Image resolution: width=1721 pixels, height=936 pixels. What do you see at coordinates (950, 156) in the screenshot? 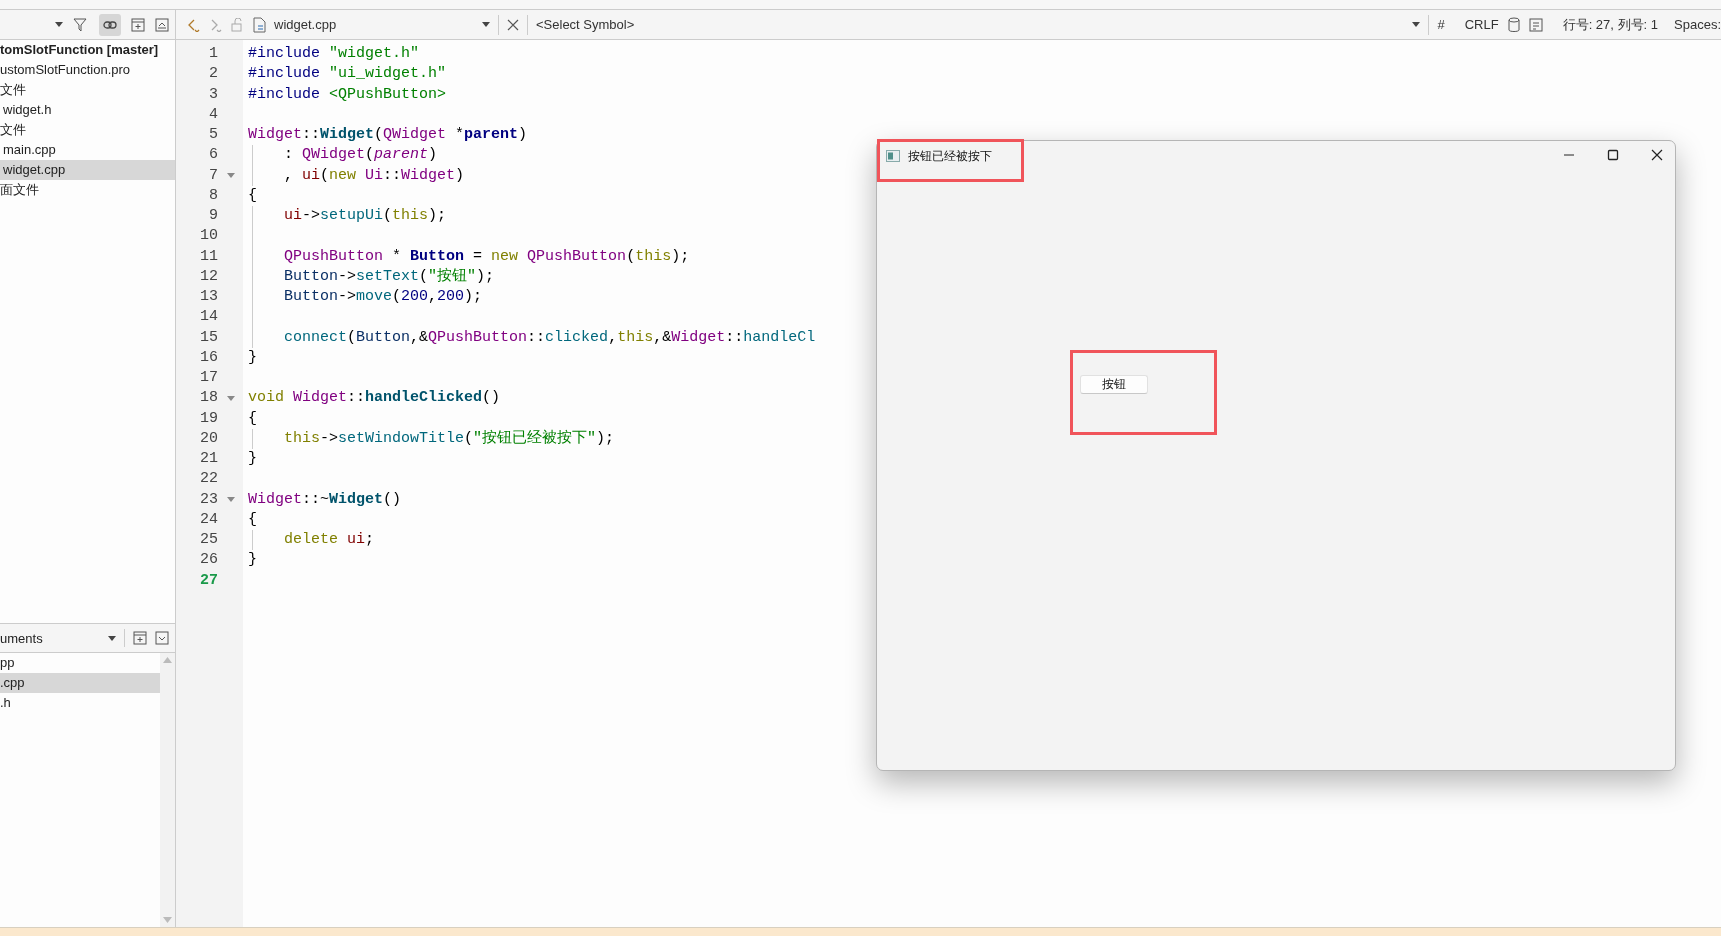
I see `window-title: 按钮已经被按下` at bounding box center [950, 156].